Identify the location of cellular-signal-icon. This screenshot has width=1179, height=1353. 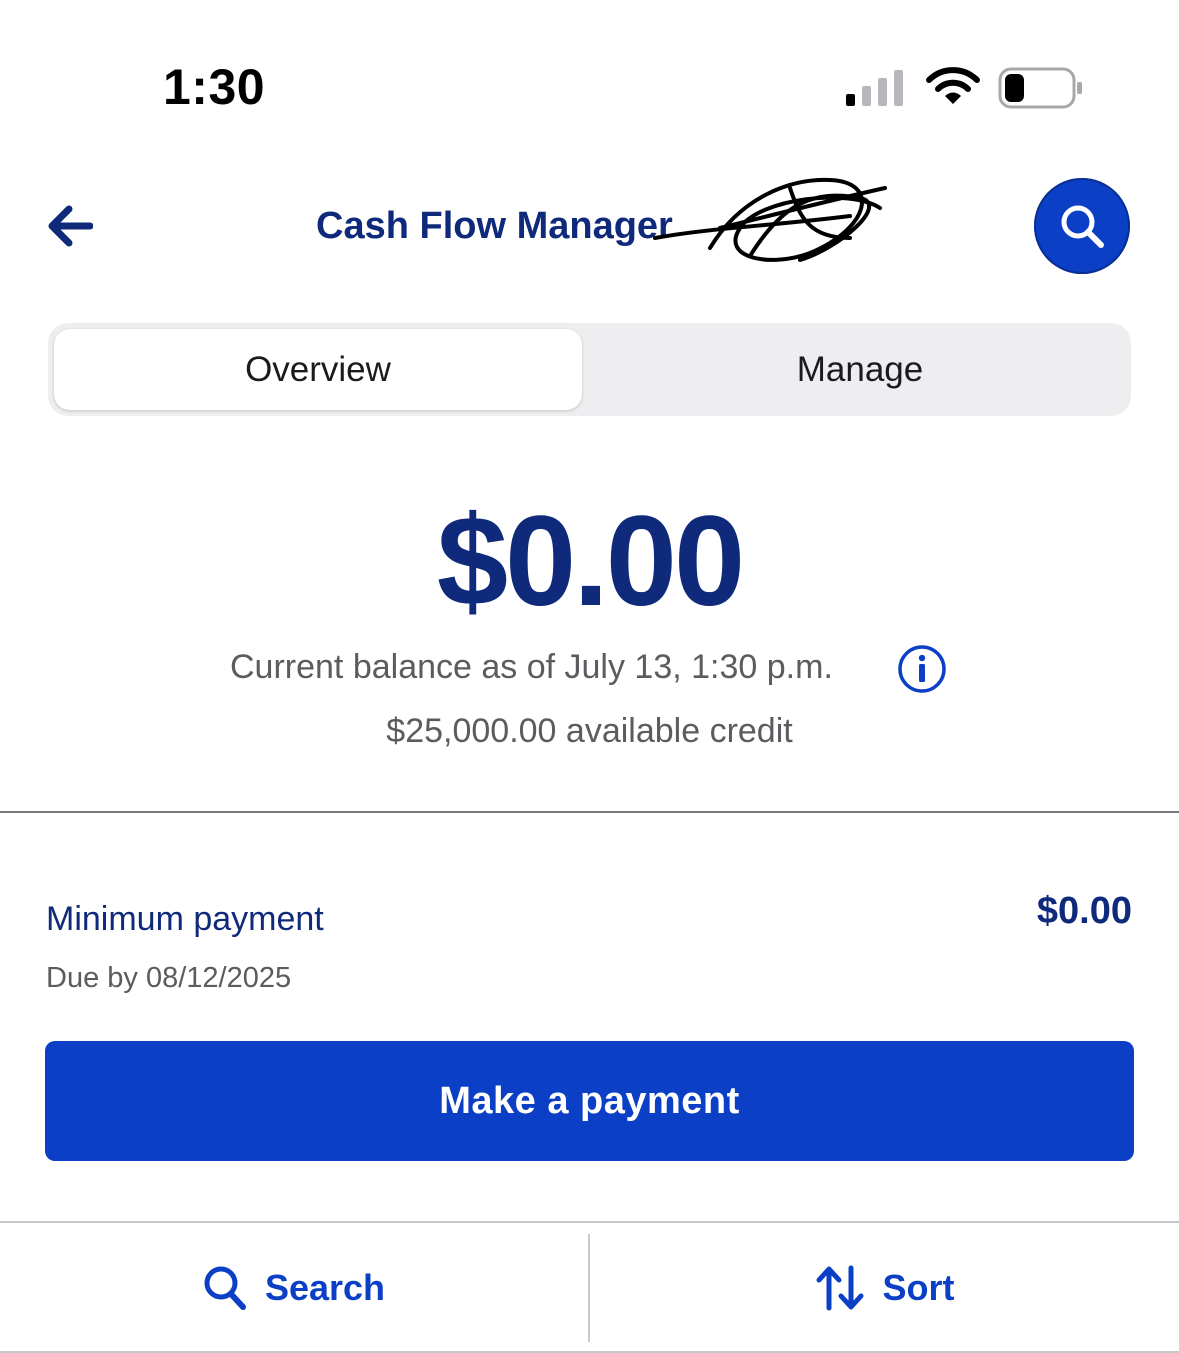
(874, 88).